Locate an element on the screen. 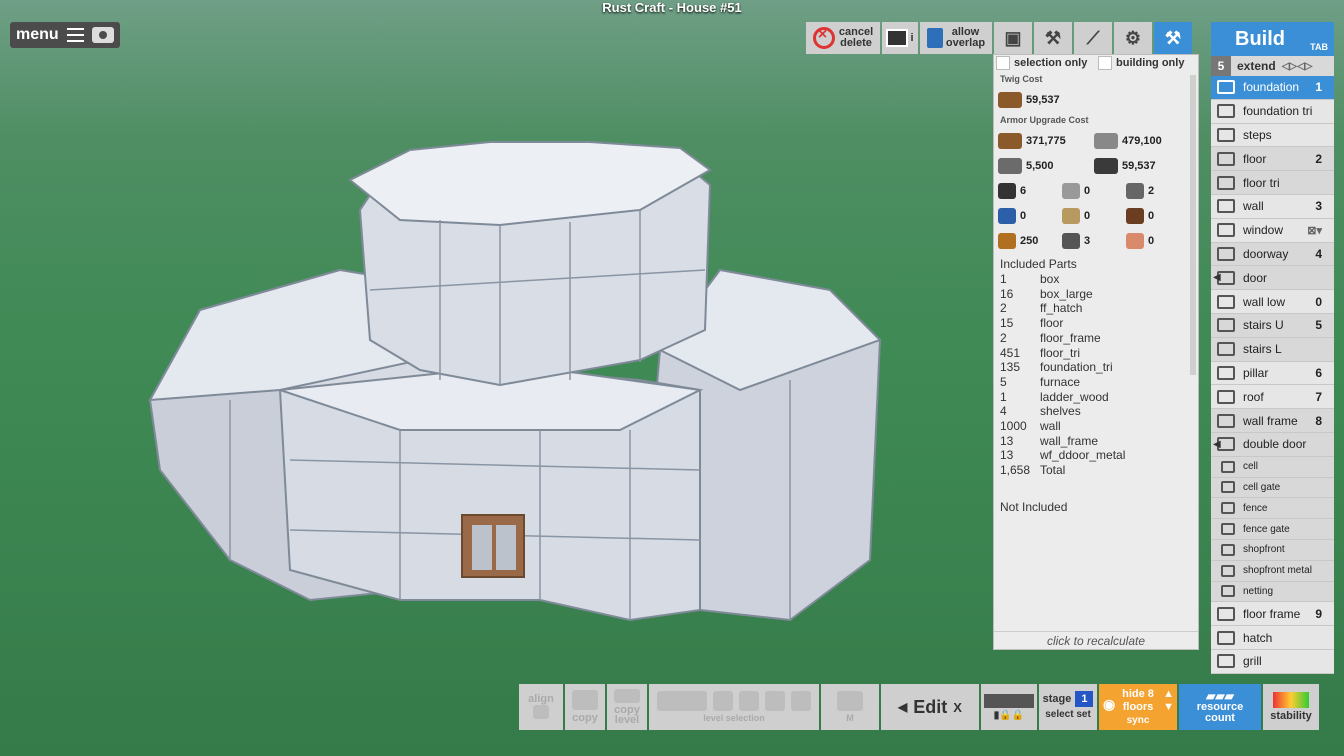 This screenshot has width=1344, height=756. hammer-tool-button: ⚒ is located at coordinates (1053, 38).